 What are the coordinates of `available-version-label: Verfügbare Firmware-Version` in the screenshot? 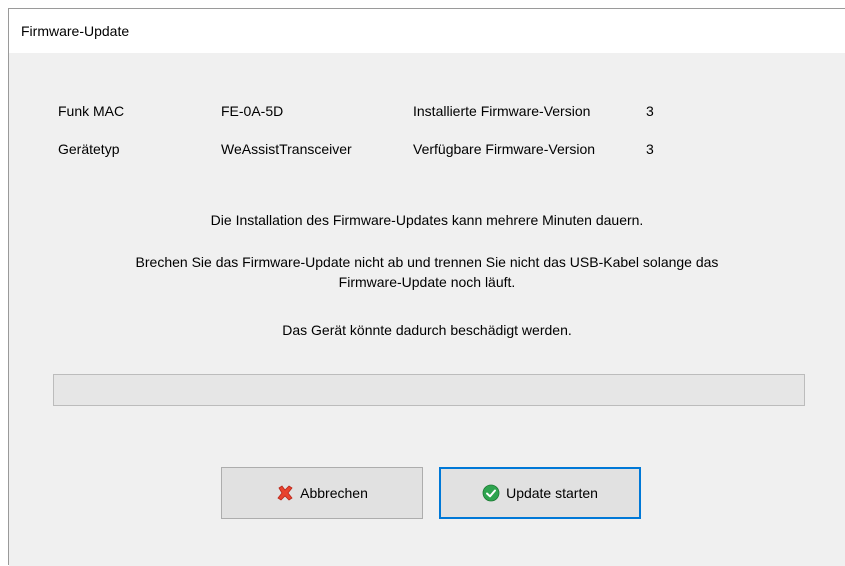 It's located at (504, 149).